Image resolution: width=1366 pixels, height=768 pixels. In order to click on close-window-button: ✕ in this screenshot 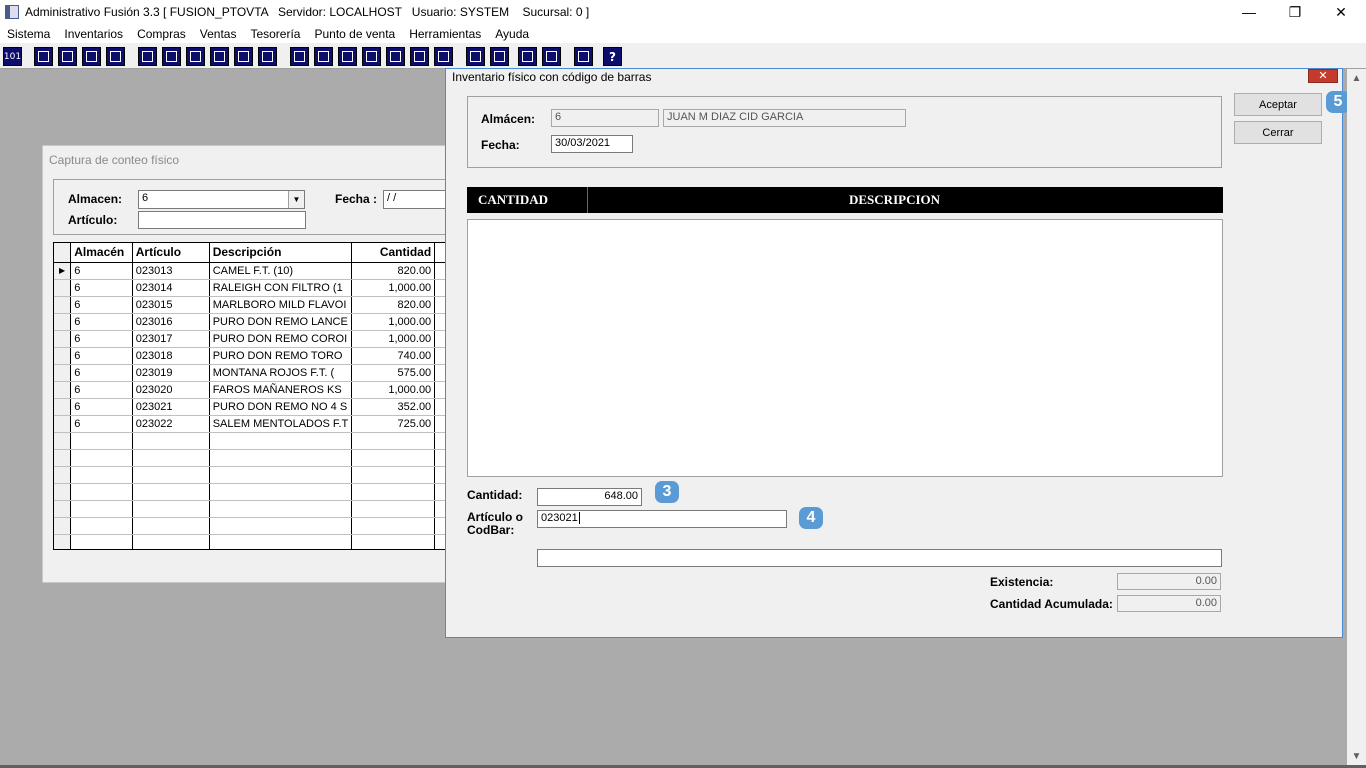, I will do `click(1341, 12)`.